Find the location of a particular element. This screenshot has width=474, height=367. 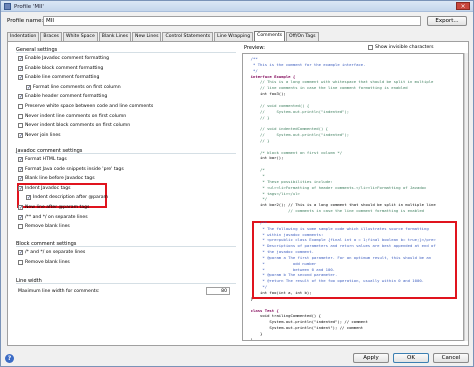

checkbox-label: Enable Javadoc comment formatting is located at coordinates (67, 58).